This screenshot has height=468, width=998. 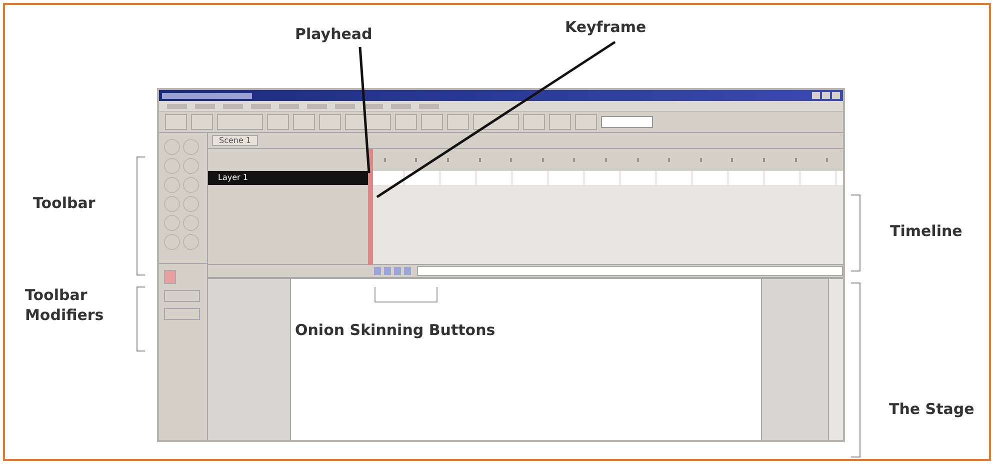 What do you see at coordinates (370, 207) in the screenshot?
I see `playhead-marker` at bounding box center [370, 207].